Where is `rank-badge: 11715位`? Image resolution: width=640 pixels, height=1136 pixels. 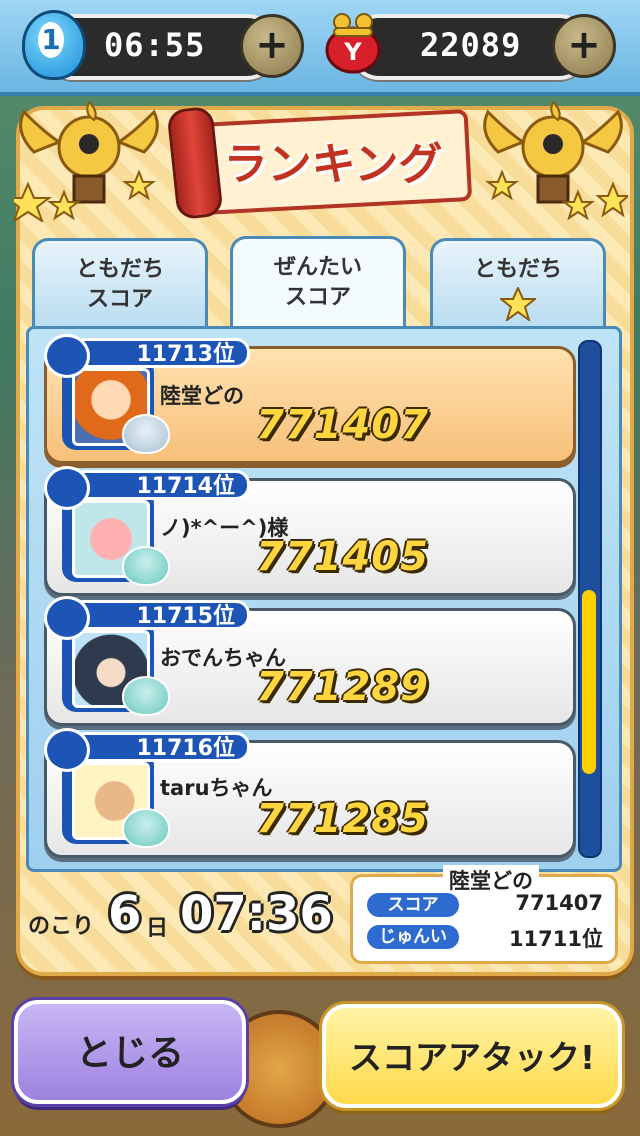
rank-badge: 11715位 is located at coordinates (161, 615).